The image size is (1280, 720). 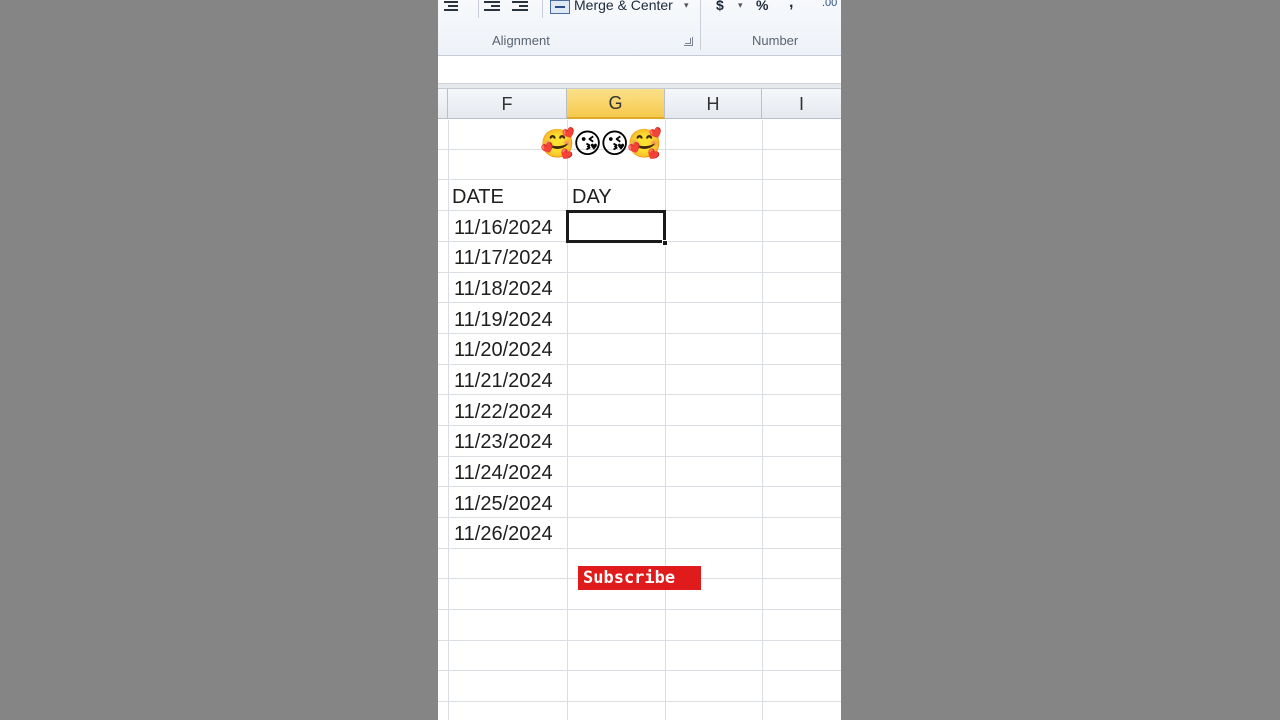 I want to click on column-header-i: I, so click(x=801, y=104).